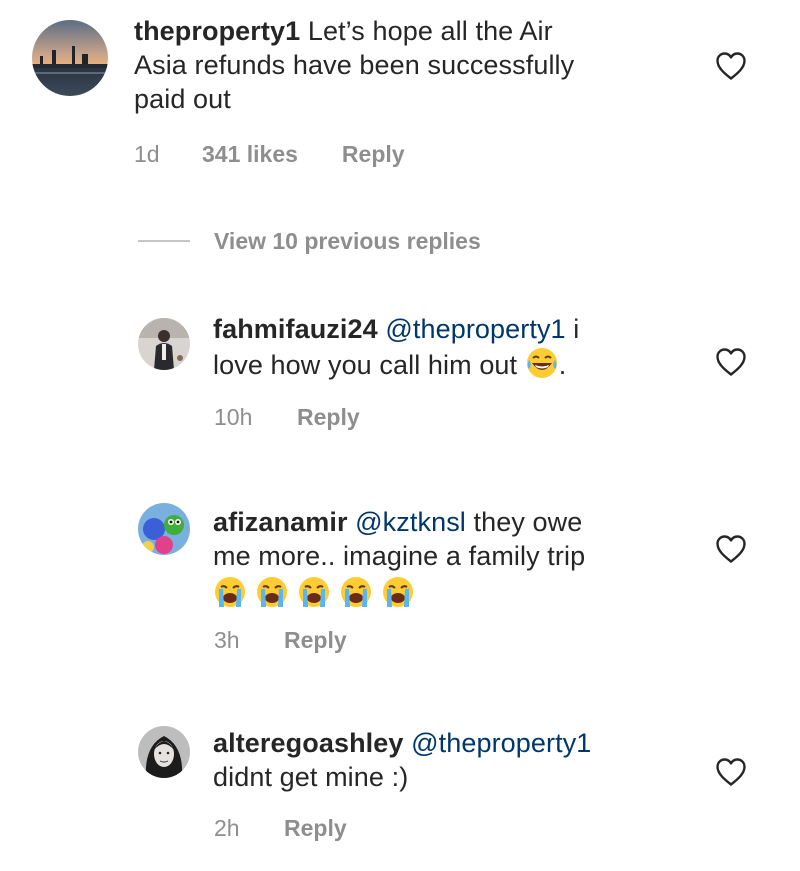 The image size is (800, 871). I want to click on mention-link: @kztknsl, so click(410, 522).